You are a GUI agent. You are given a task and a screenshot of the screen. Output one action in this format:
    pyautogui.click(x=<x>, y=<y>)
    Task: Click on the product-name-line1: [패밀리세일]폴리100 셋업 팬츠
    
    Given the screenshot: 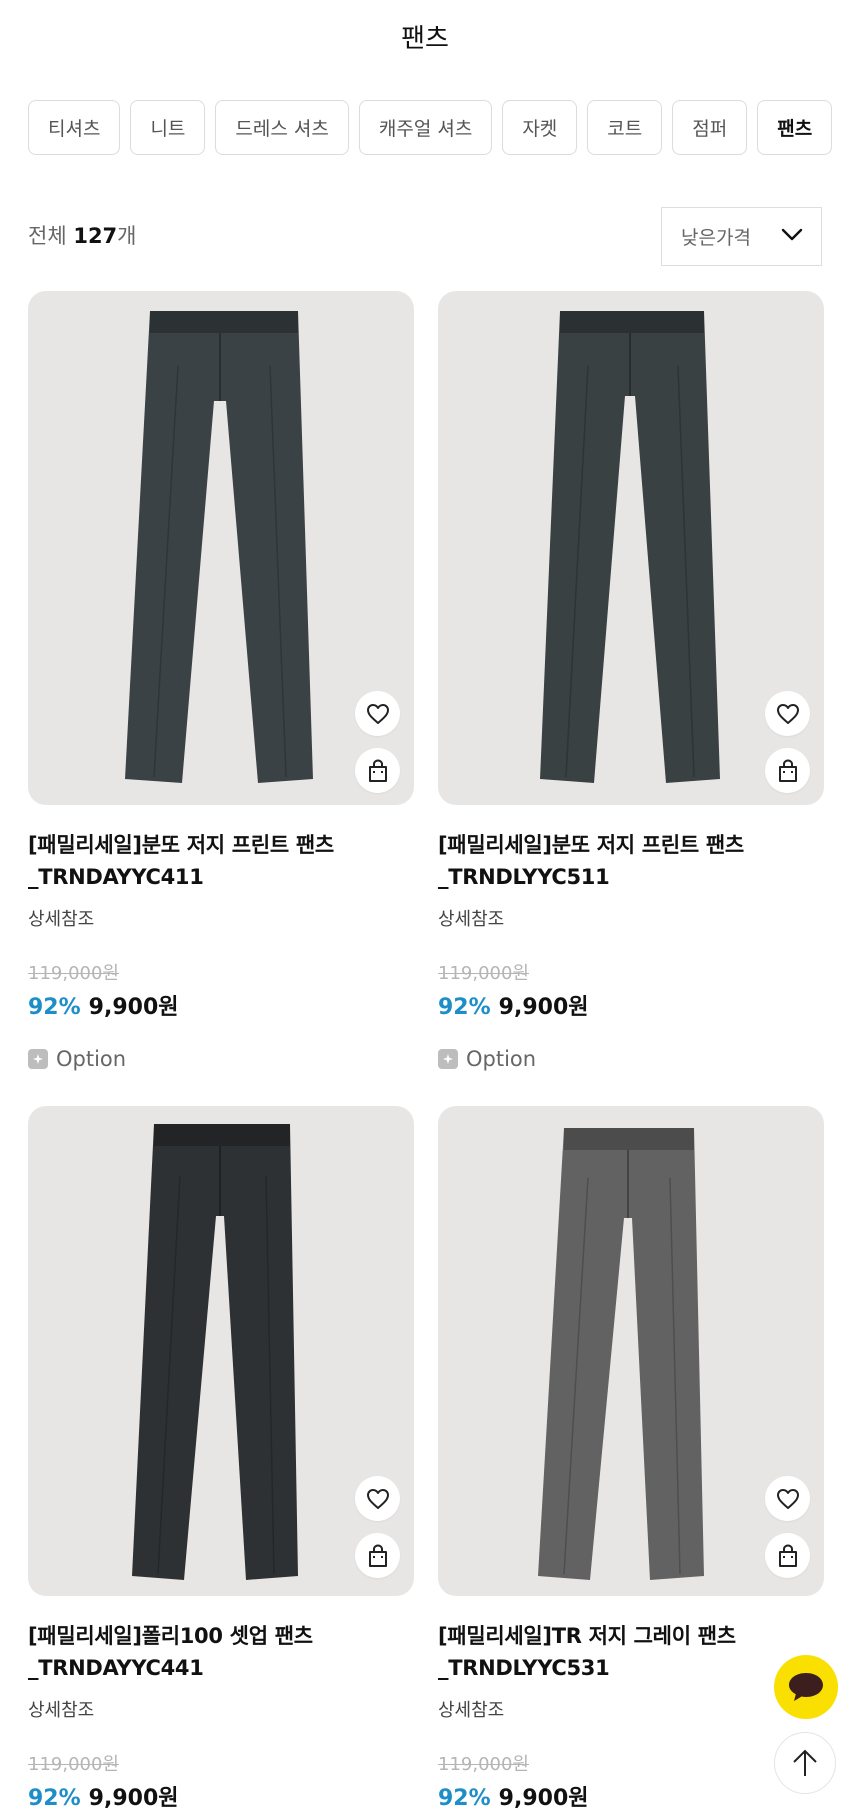 What is the action you would take?
    pyautogui.click(x=170, y=1636)
    